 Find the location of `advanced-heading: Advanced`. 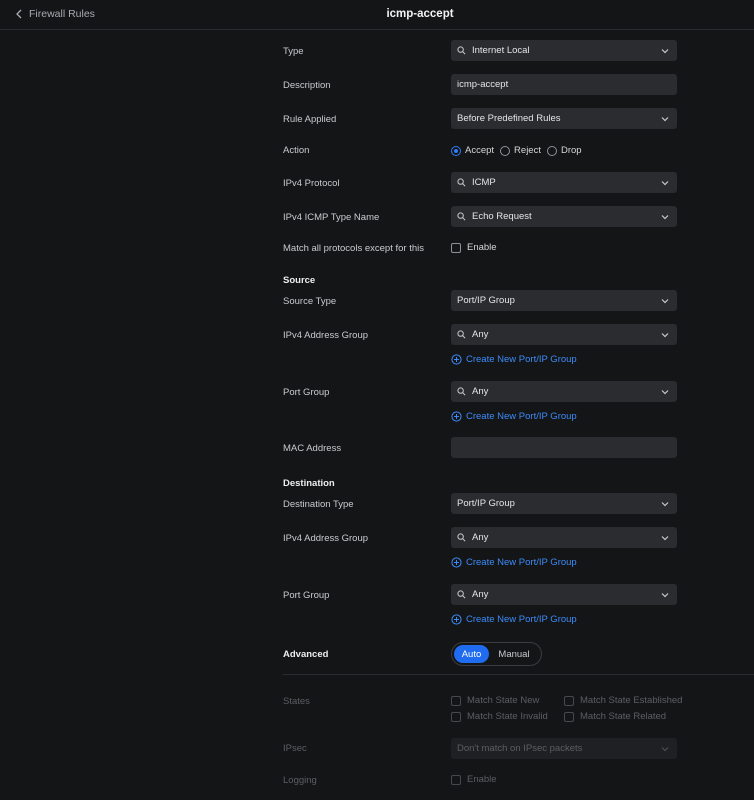

advanced-heading: Advanced is located at coordinates (306, 654).